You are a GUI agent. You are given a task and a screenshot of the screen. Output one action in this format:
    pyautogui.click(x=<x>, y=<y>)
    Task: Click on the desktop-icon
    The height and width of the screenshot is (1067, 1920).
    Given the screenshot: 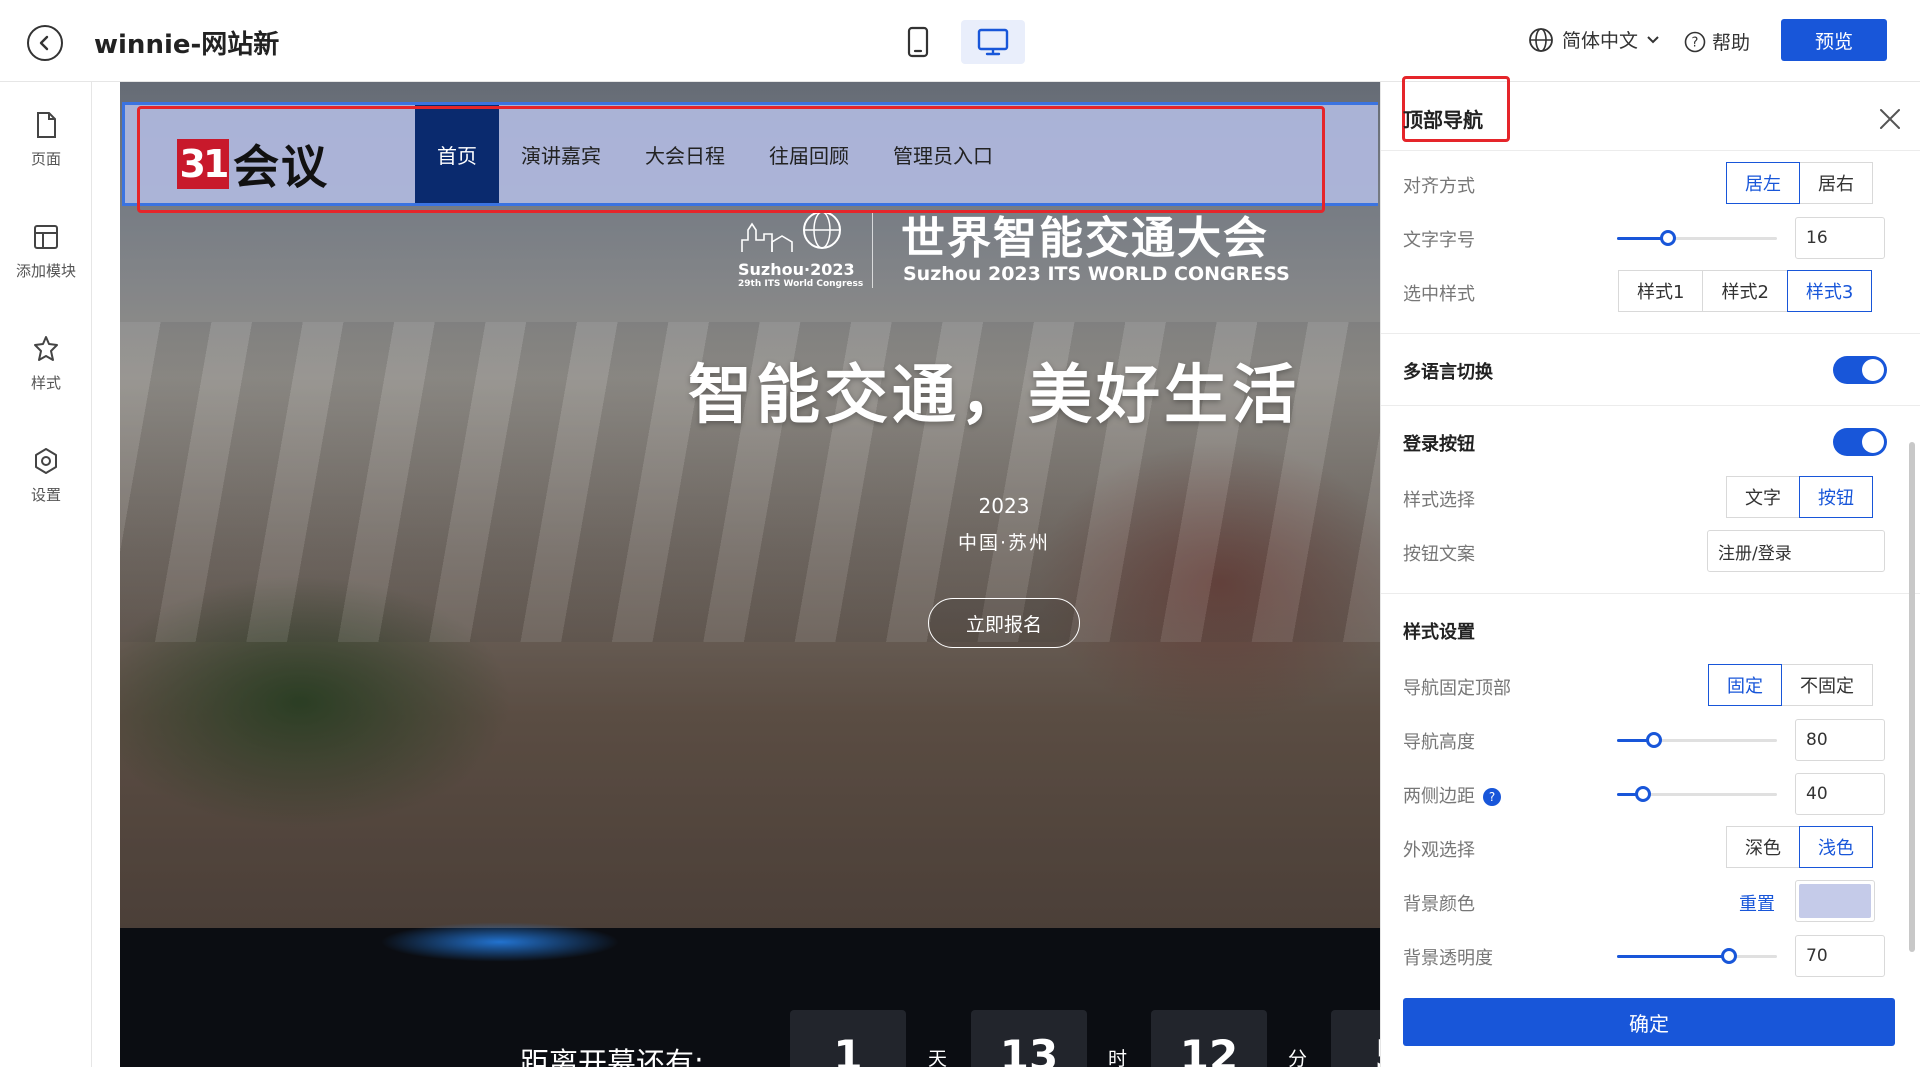 What is the action you would take?
    pyautogui.click(x=993, y=42)
    